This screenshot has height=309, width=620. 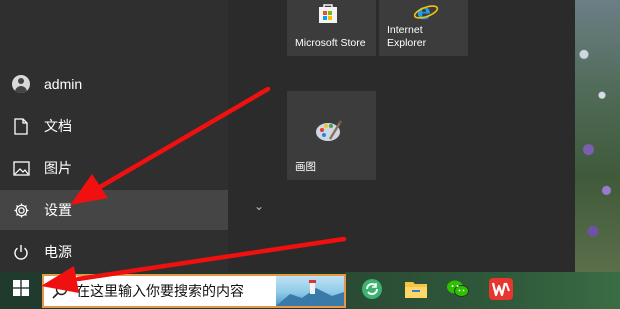 I want to click on taskbar-app-file-explorer, so click(x=416, y=291).